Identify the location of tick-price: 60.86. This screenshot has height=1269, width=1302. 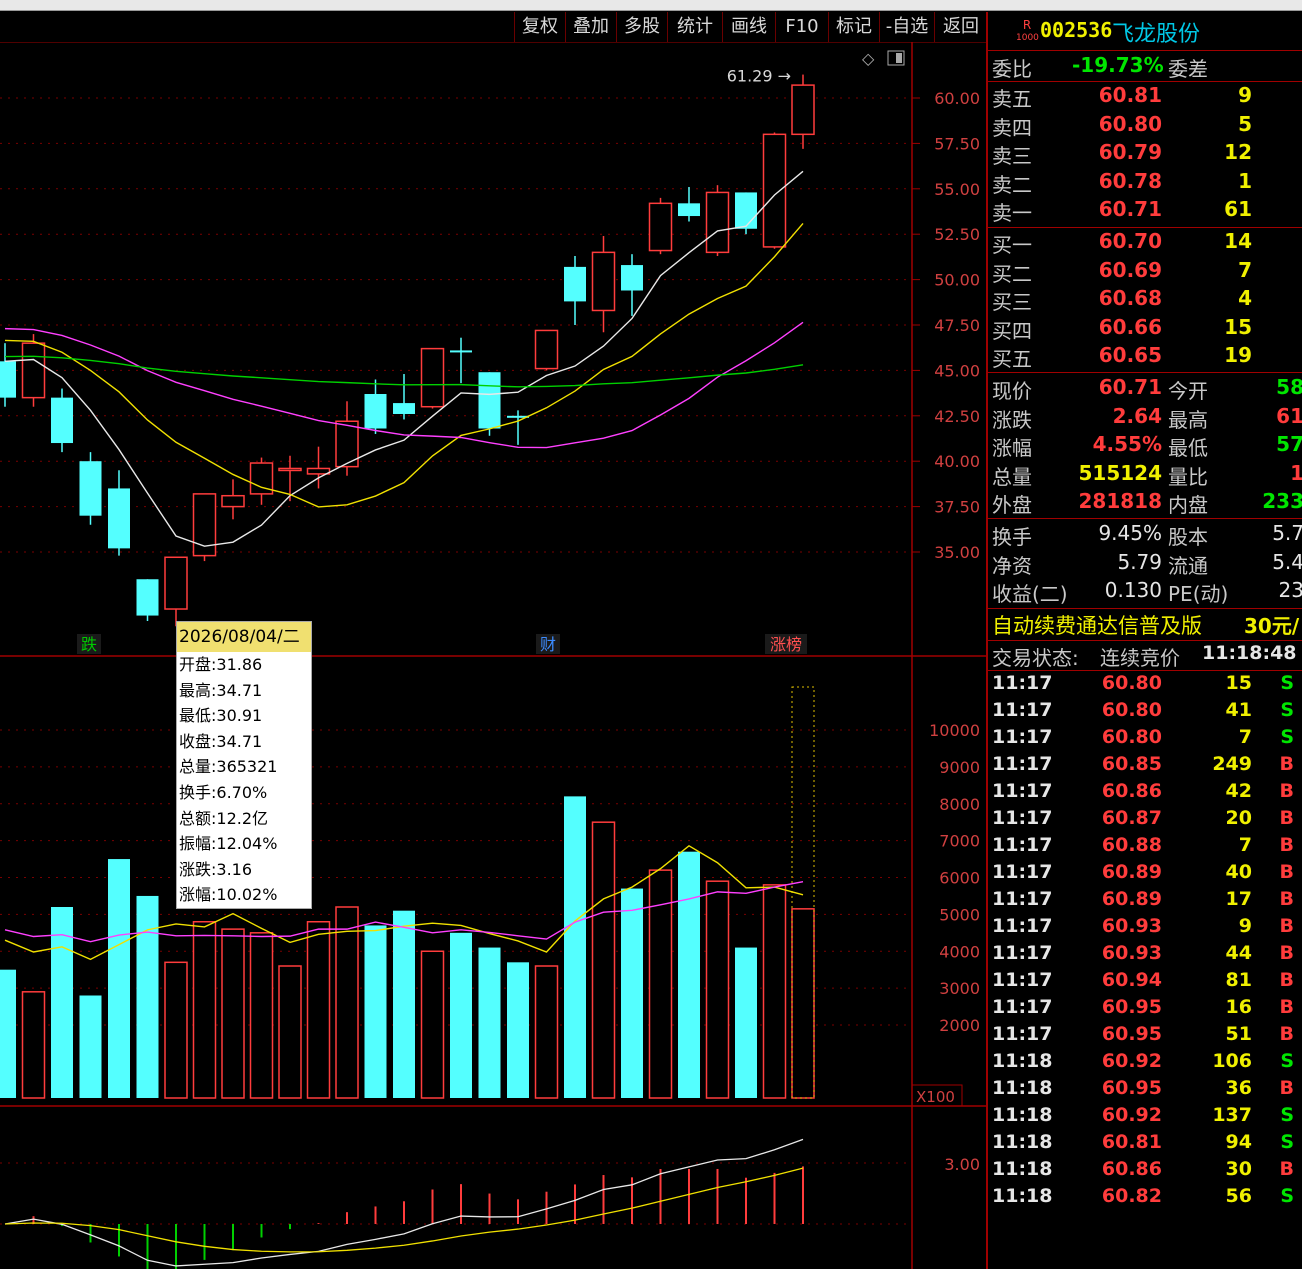
(1131, 791).